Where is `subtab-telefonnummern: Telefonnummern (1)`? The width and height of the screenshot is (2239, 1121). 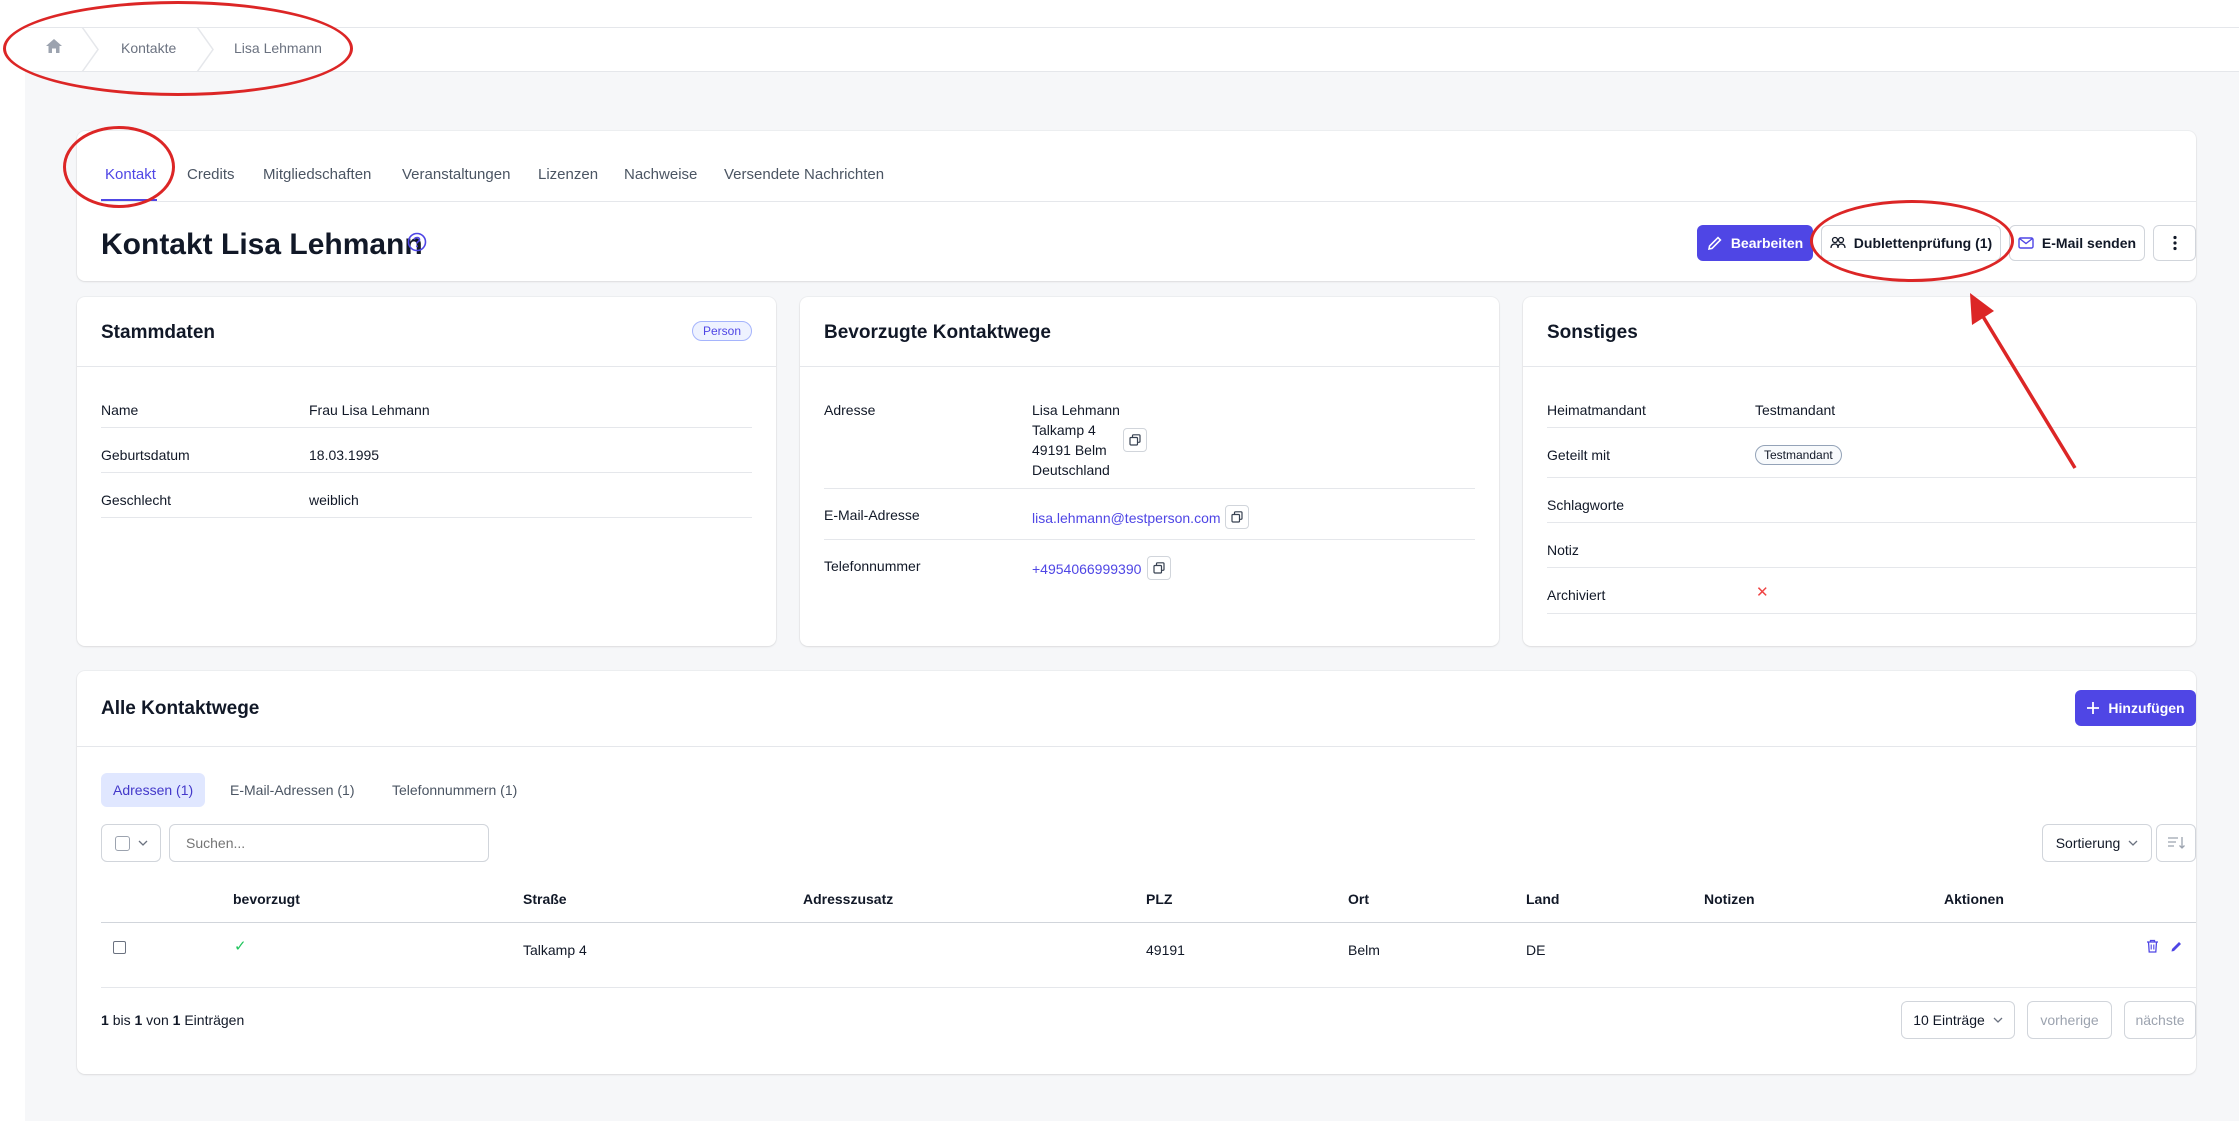
subtab-telefonnummern: Telefonnummern (1) is located at coordinates (454, 790).